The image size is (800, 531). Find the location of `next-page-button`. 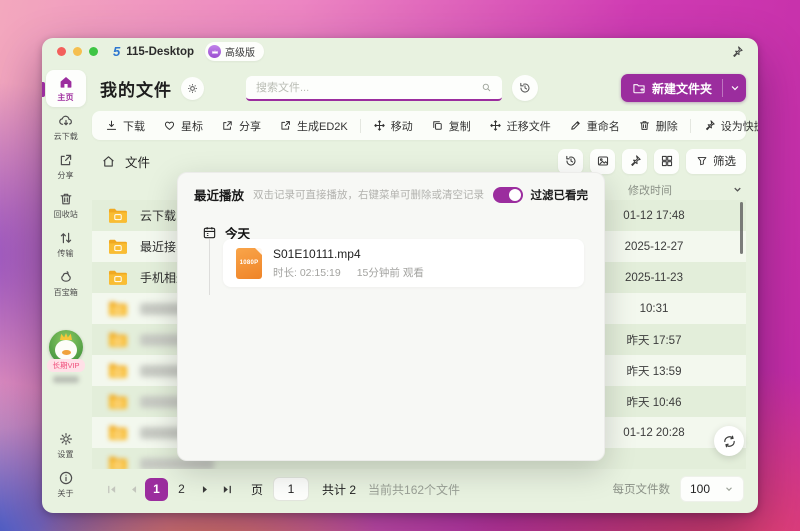

next-page-button is located at coordinates (205, 489).